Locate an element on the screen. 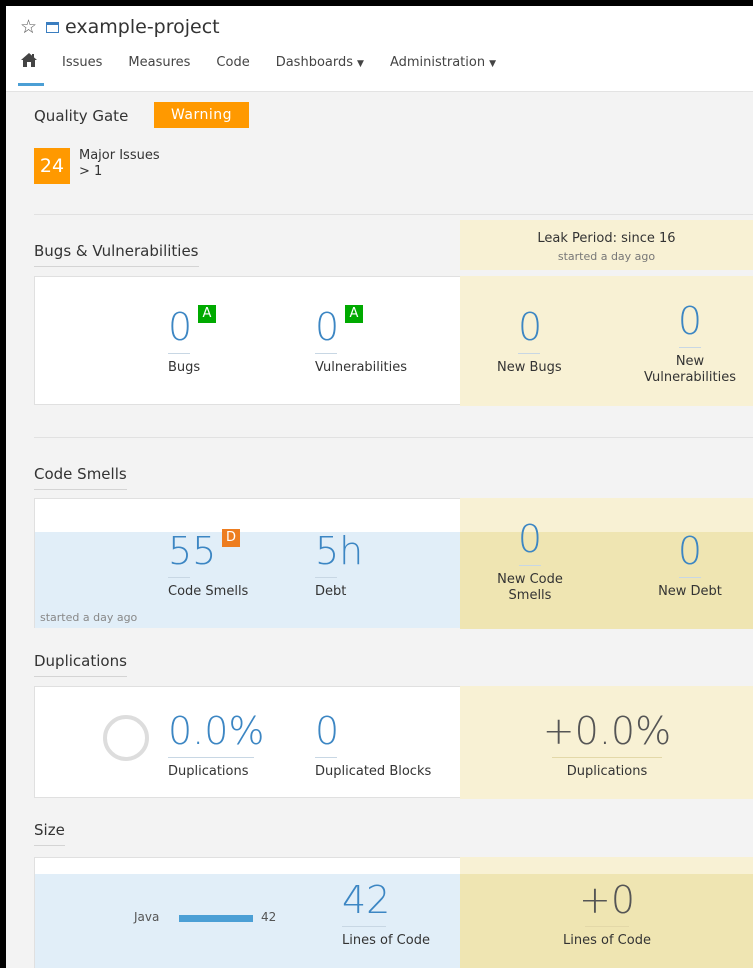 The width and height of the screenshot is (753, 968). nav-issues: Issues is located at coordinates (82, 62).